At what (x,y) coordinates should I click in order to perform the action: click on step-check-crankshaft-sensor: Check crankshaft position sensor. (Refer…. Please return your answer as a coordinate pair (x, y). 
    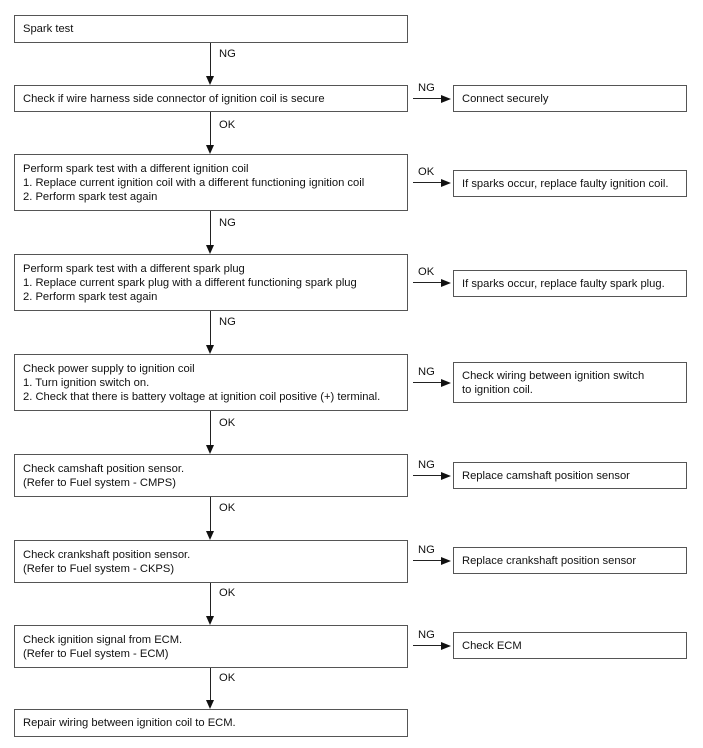
    Looking at the image, I should click on (211, 561).